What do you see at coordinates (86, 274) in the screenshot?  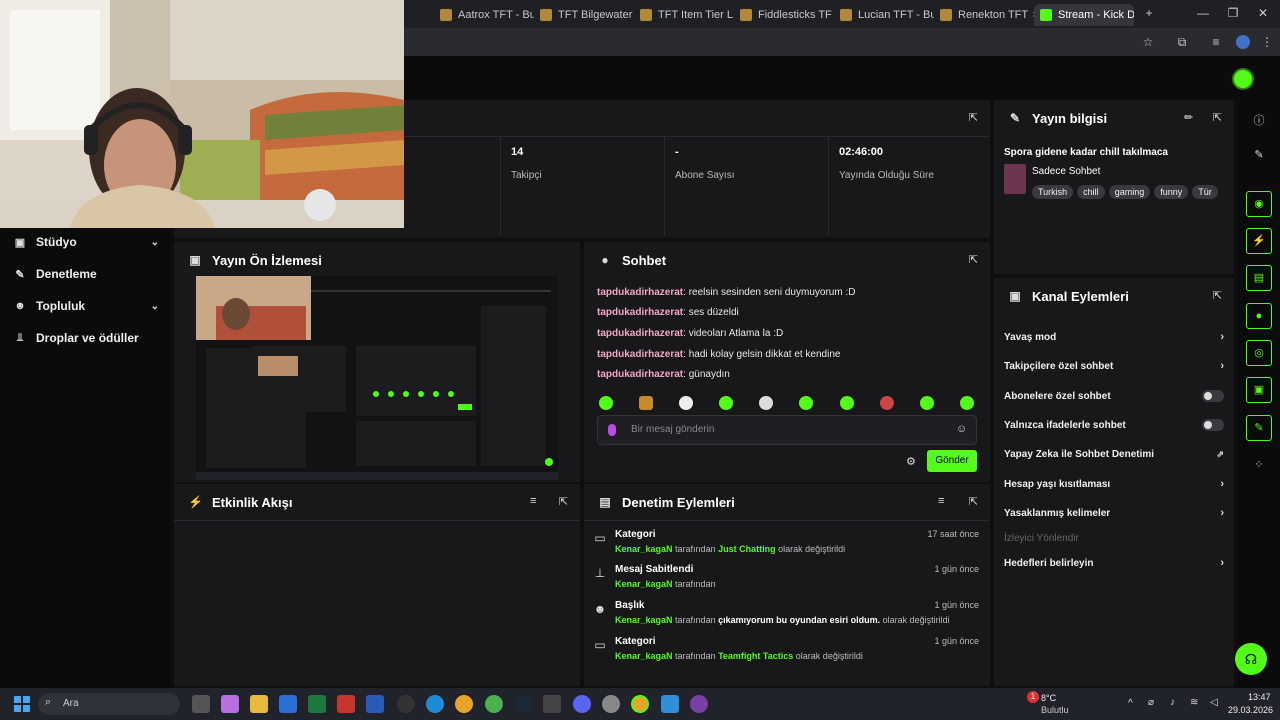 I see `nav-moderation: ✎ Denetleme` at bounding box center [86, 274].